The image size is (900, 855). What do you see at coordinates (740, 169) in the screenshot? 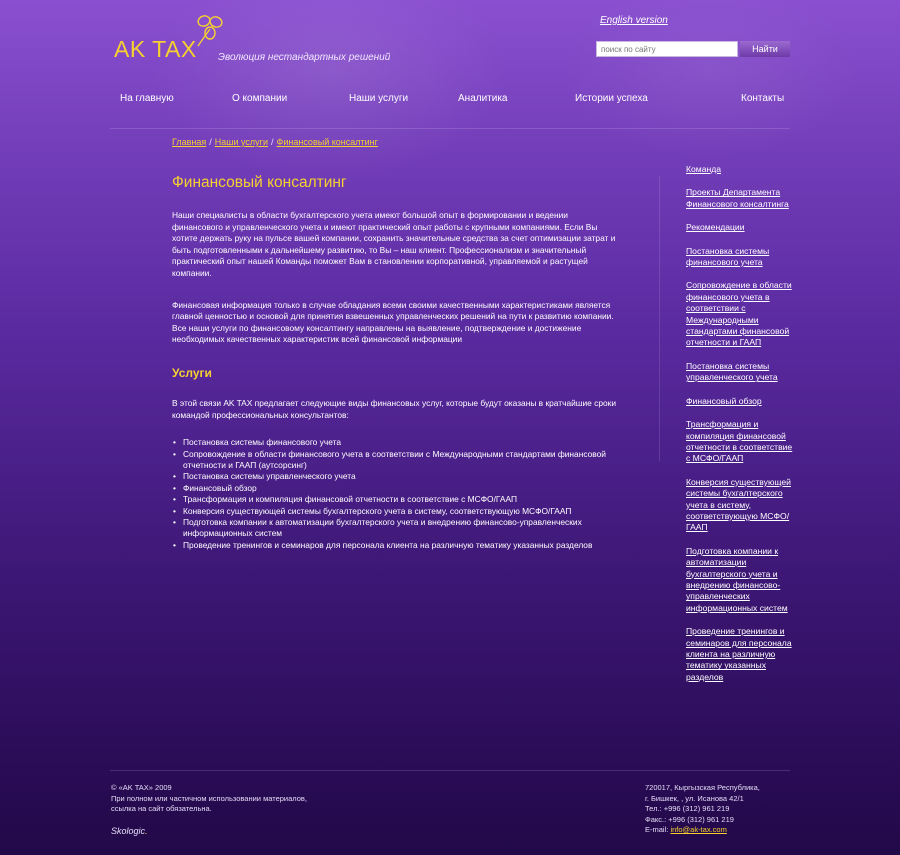
I see `sidebar-item-team: Команда` at bounding box center [740, 169].